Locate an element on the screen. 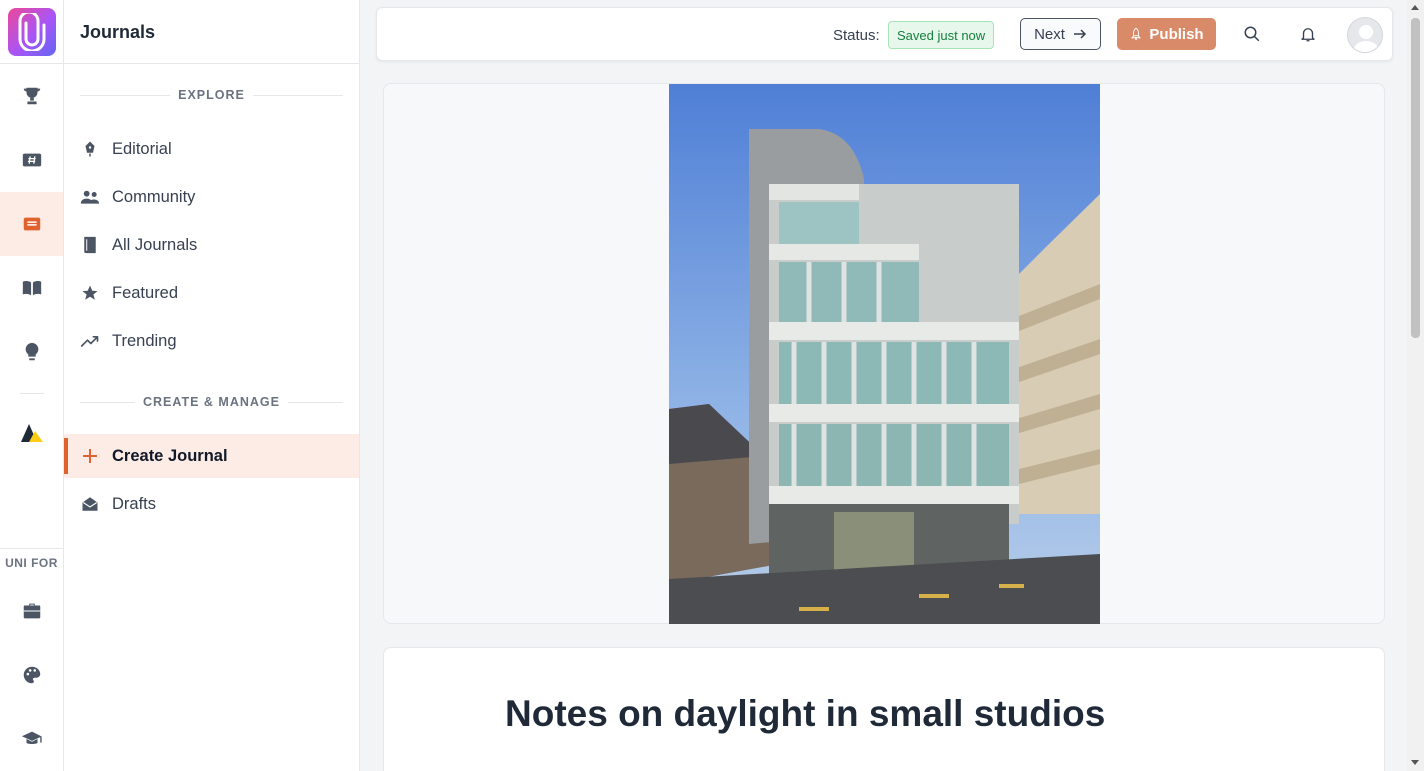 The width and height of the screenshot is (1424, 771). book-icon is located at coordinates (90, 245).